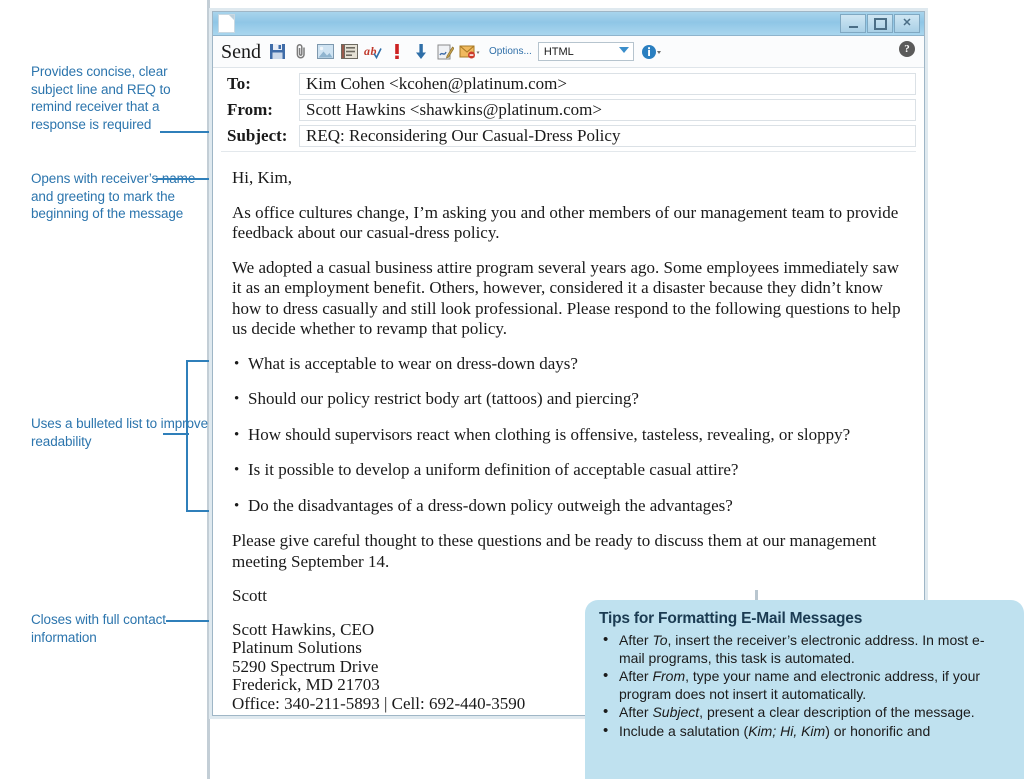  I want to click on compose-toolbar: Send a b Options... HTML ?, so click(568, 52).